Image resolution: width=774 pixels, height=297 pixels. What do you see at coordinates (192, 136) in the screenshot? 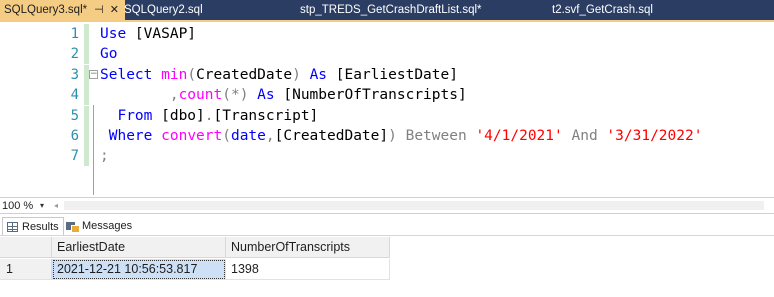
I see `code-token: convert` at bounding box center [192, 136].